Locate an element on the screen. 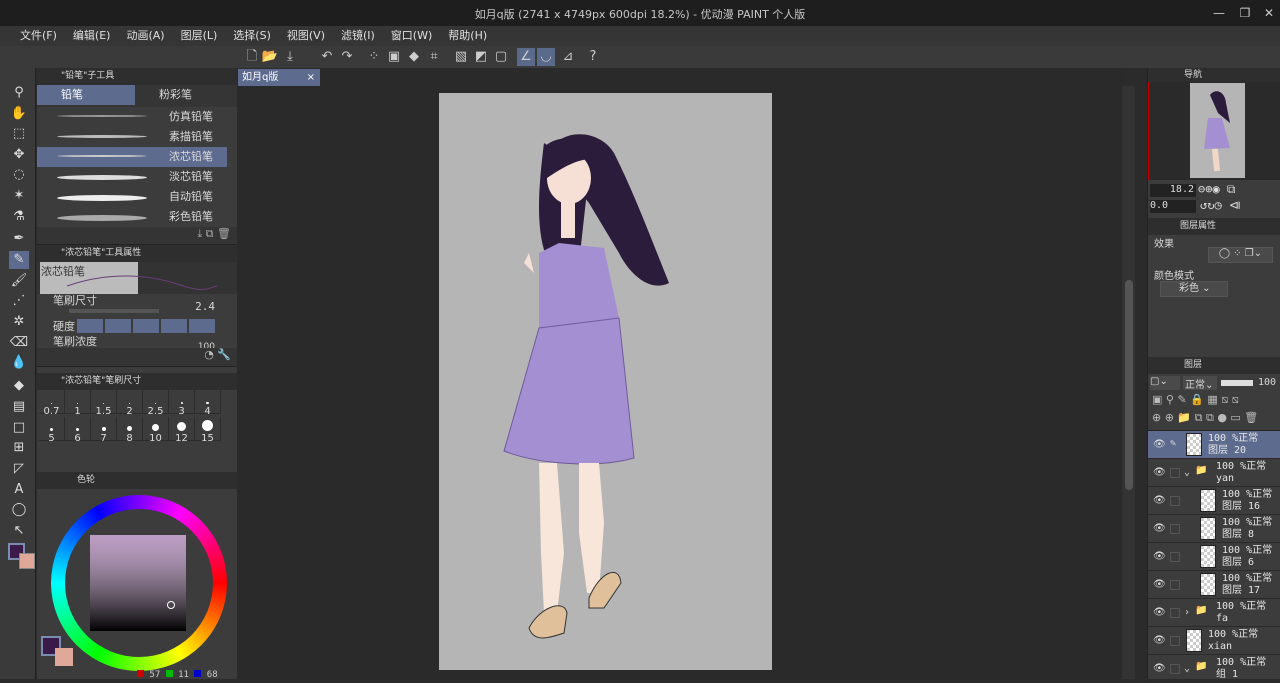  layer-row: 👁 › 📁 100 %正常 fa is located at coordinates (1214, 613).